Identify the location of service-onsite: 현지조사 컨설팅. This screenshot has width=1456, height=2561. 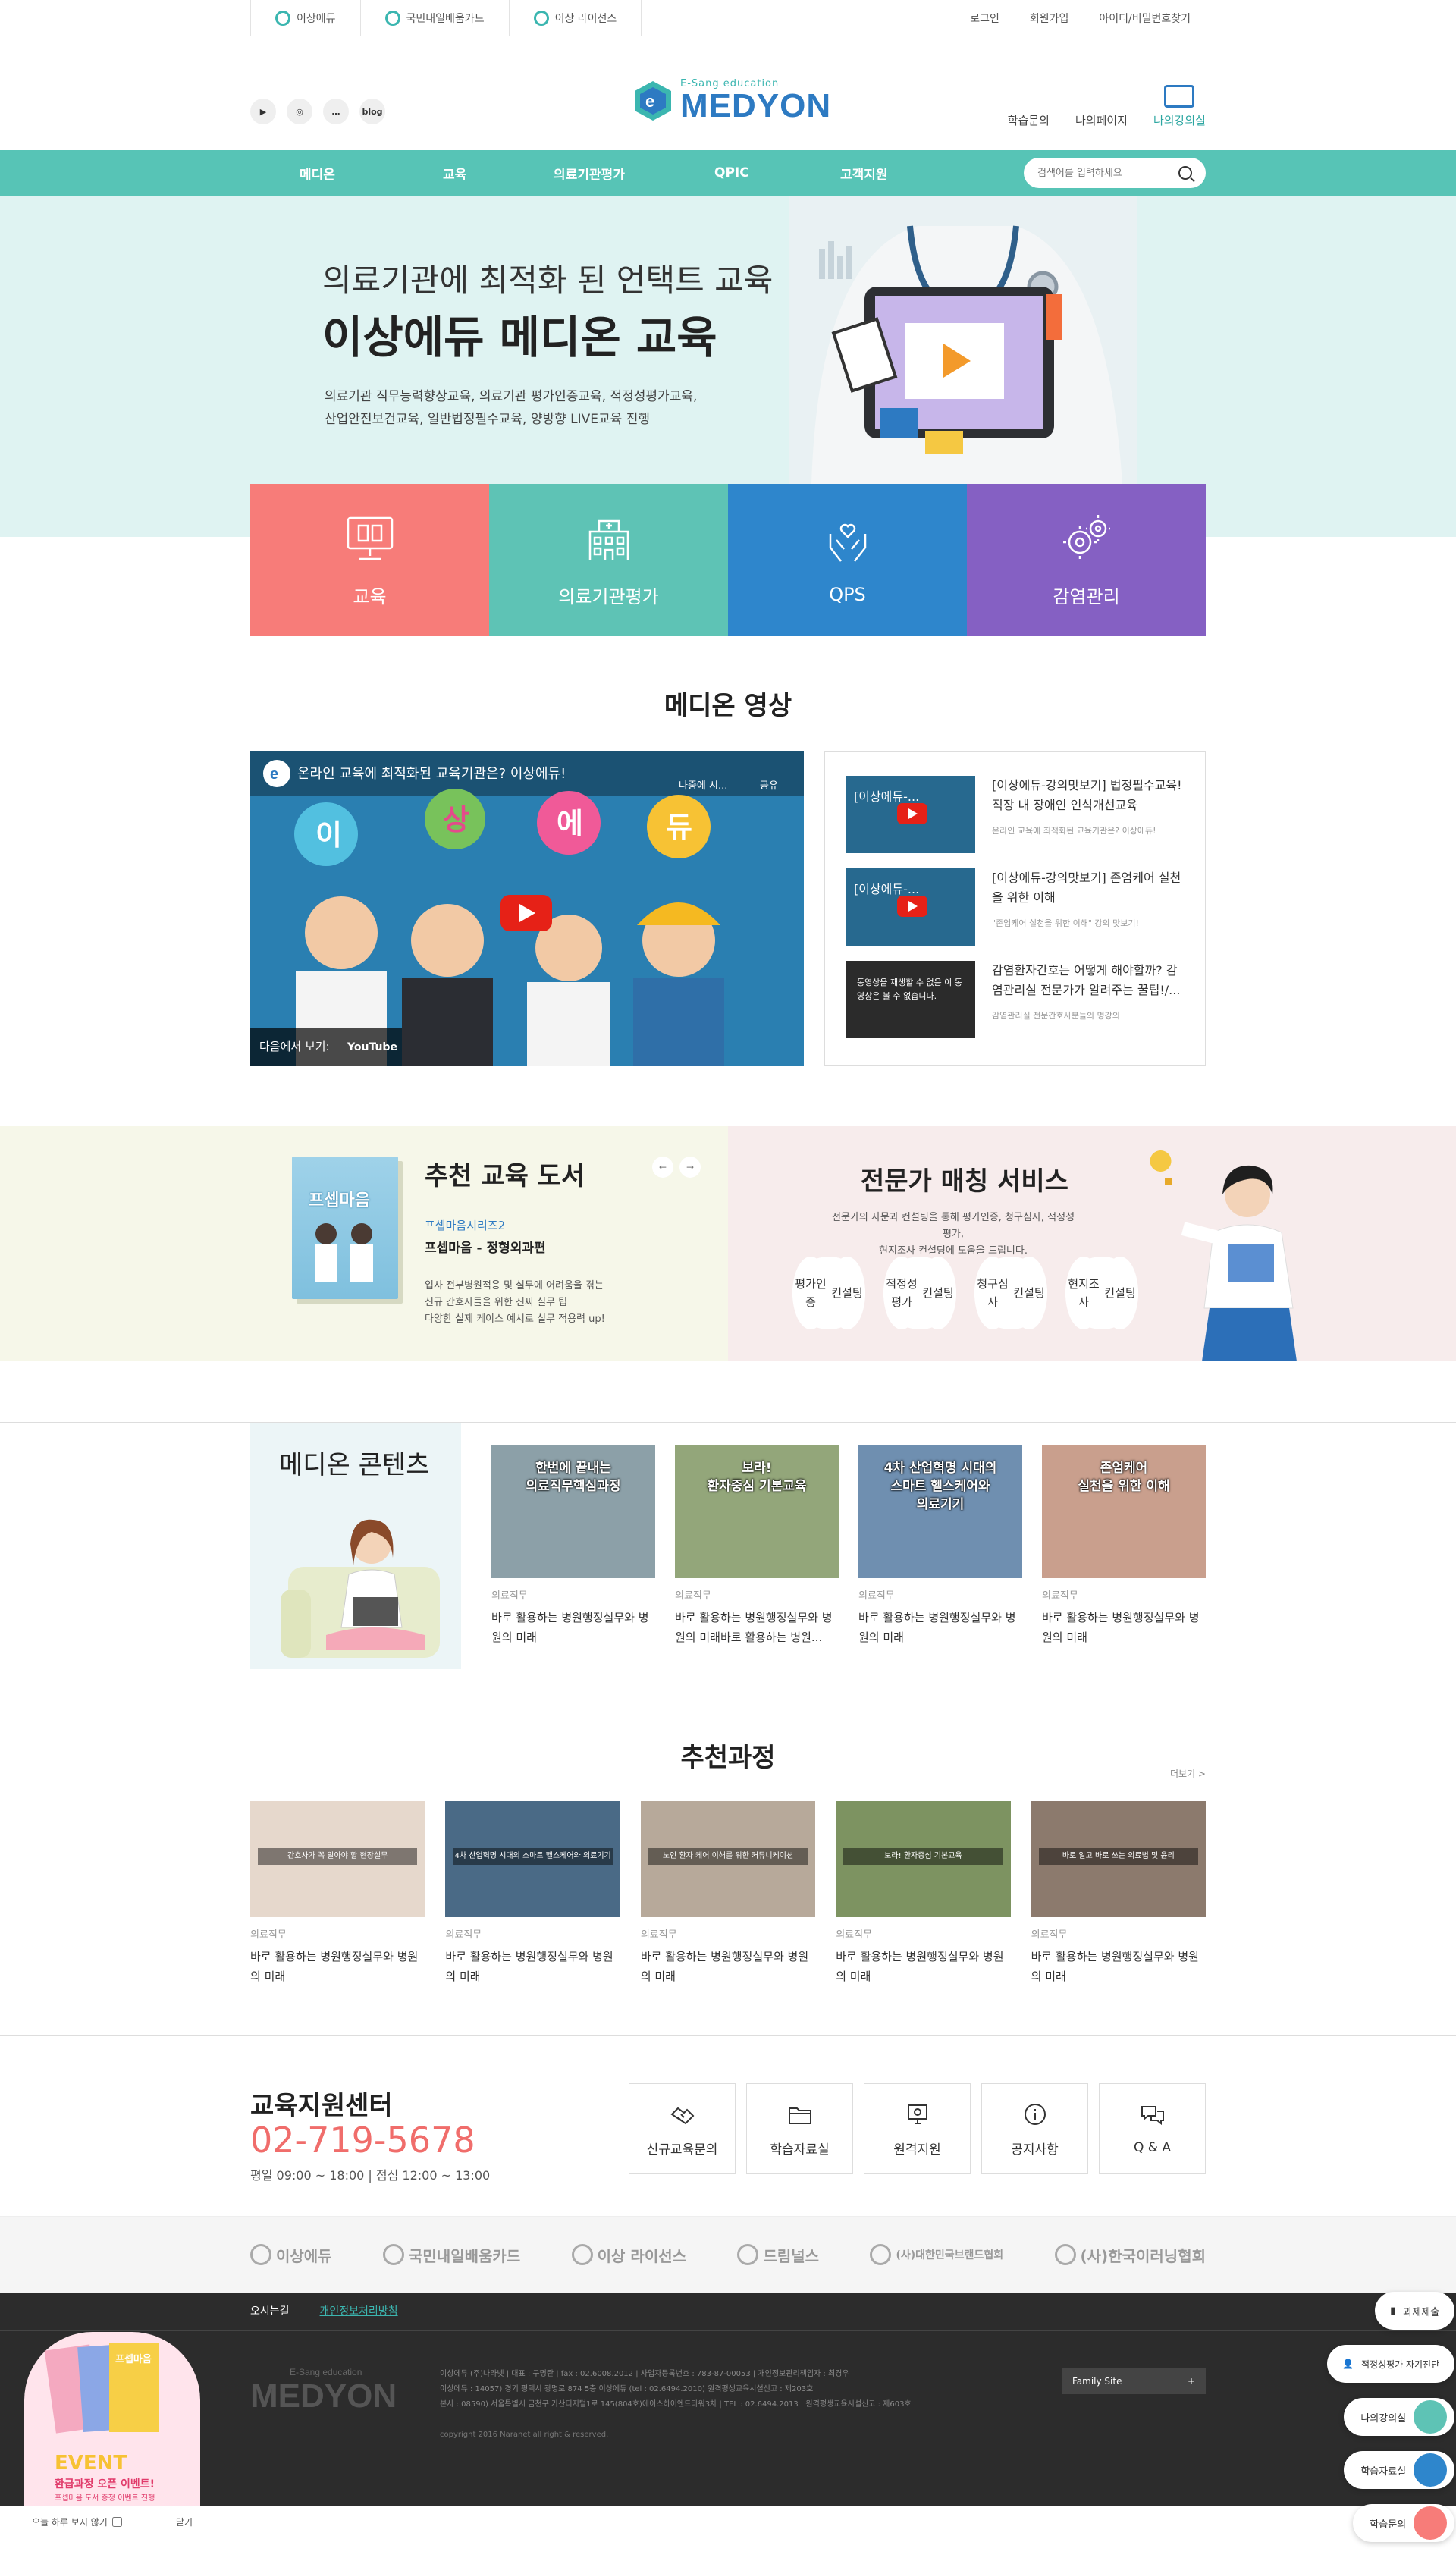
(1101, 1293).